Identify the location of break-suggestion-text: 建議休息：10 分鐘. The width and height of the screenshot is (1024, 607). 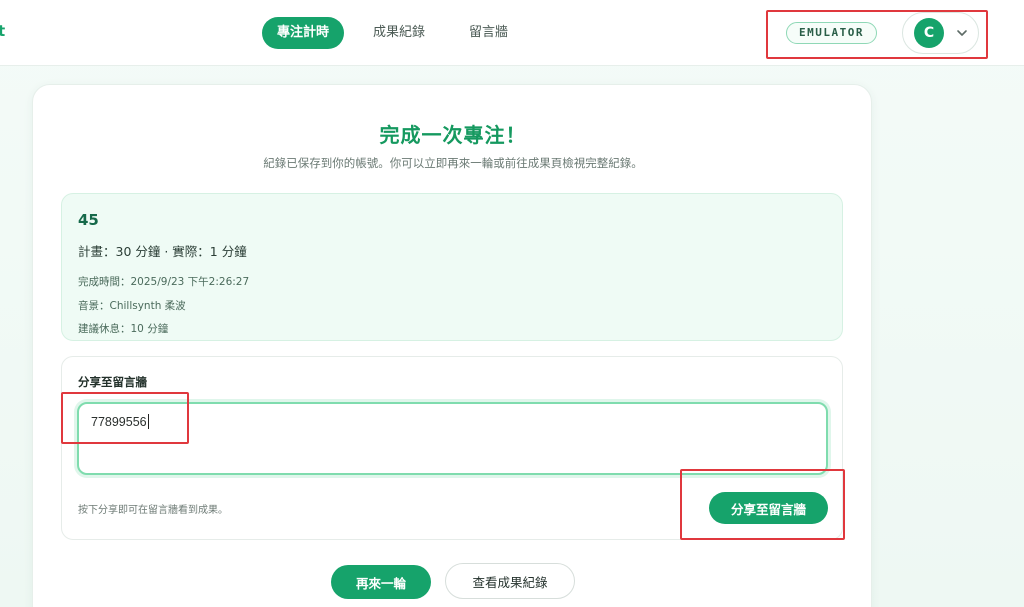
(123, 329).